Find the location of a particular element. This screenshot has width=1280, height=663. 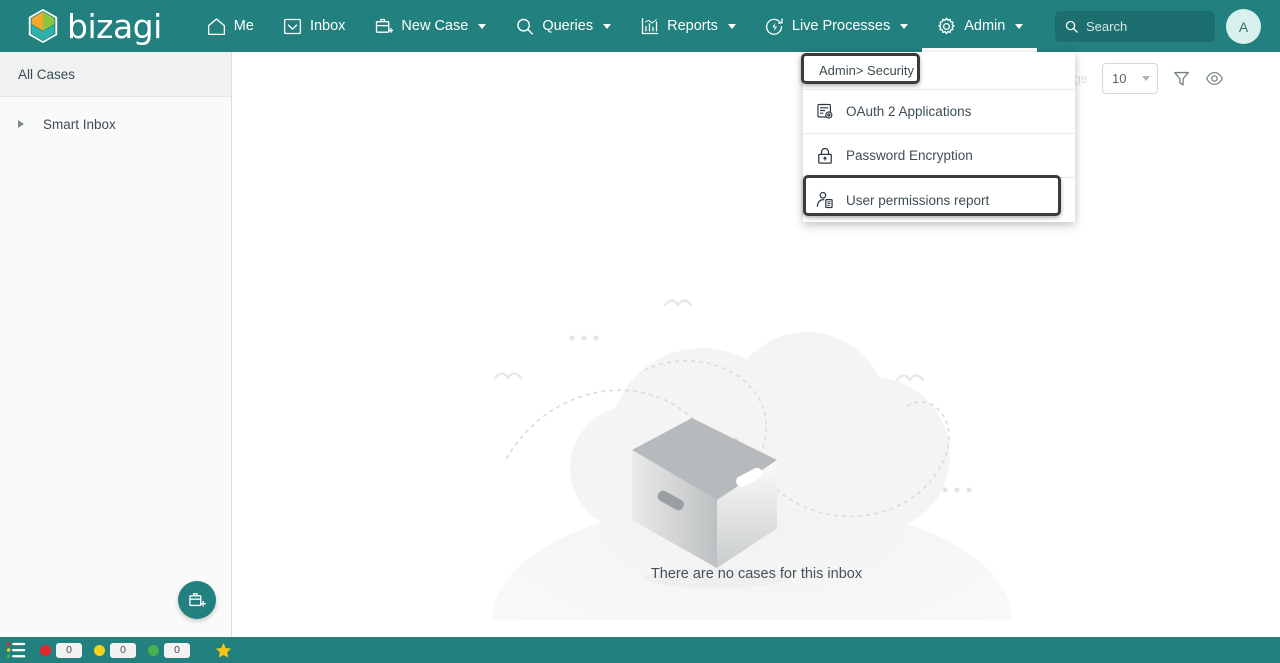

list-menu-icon is located at coordinates (16, 650).